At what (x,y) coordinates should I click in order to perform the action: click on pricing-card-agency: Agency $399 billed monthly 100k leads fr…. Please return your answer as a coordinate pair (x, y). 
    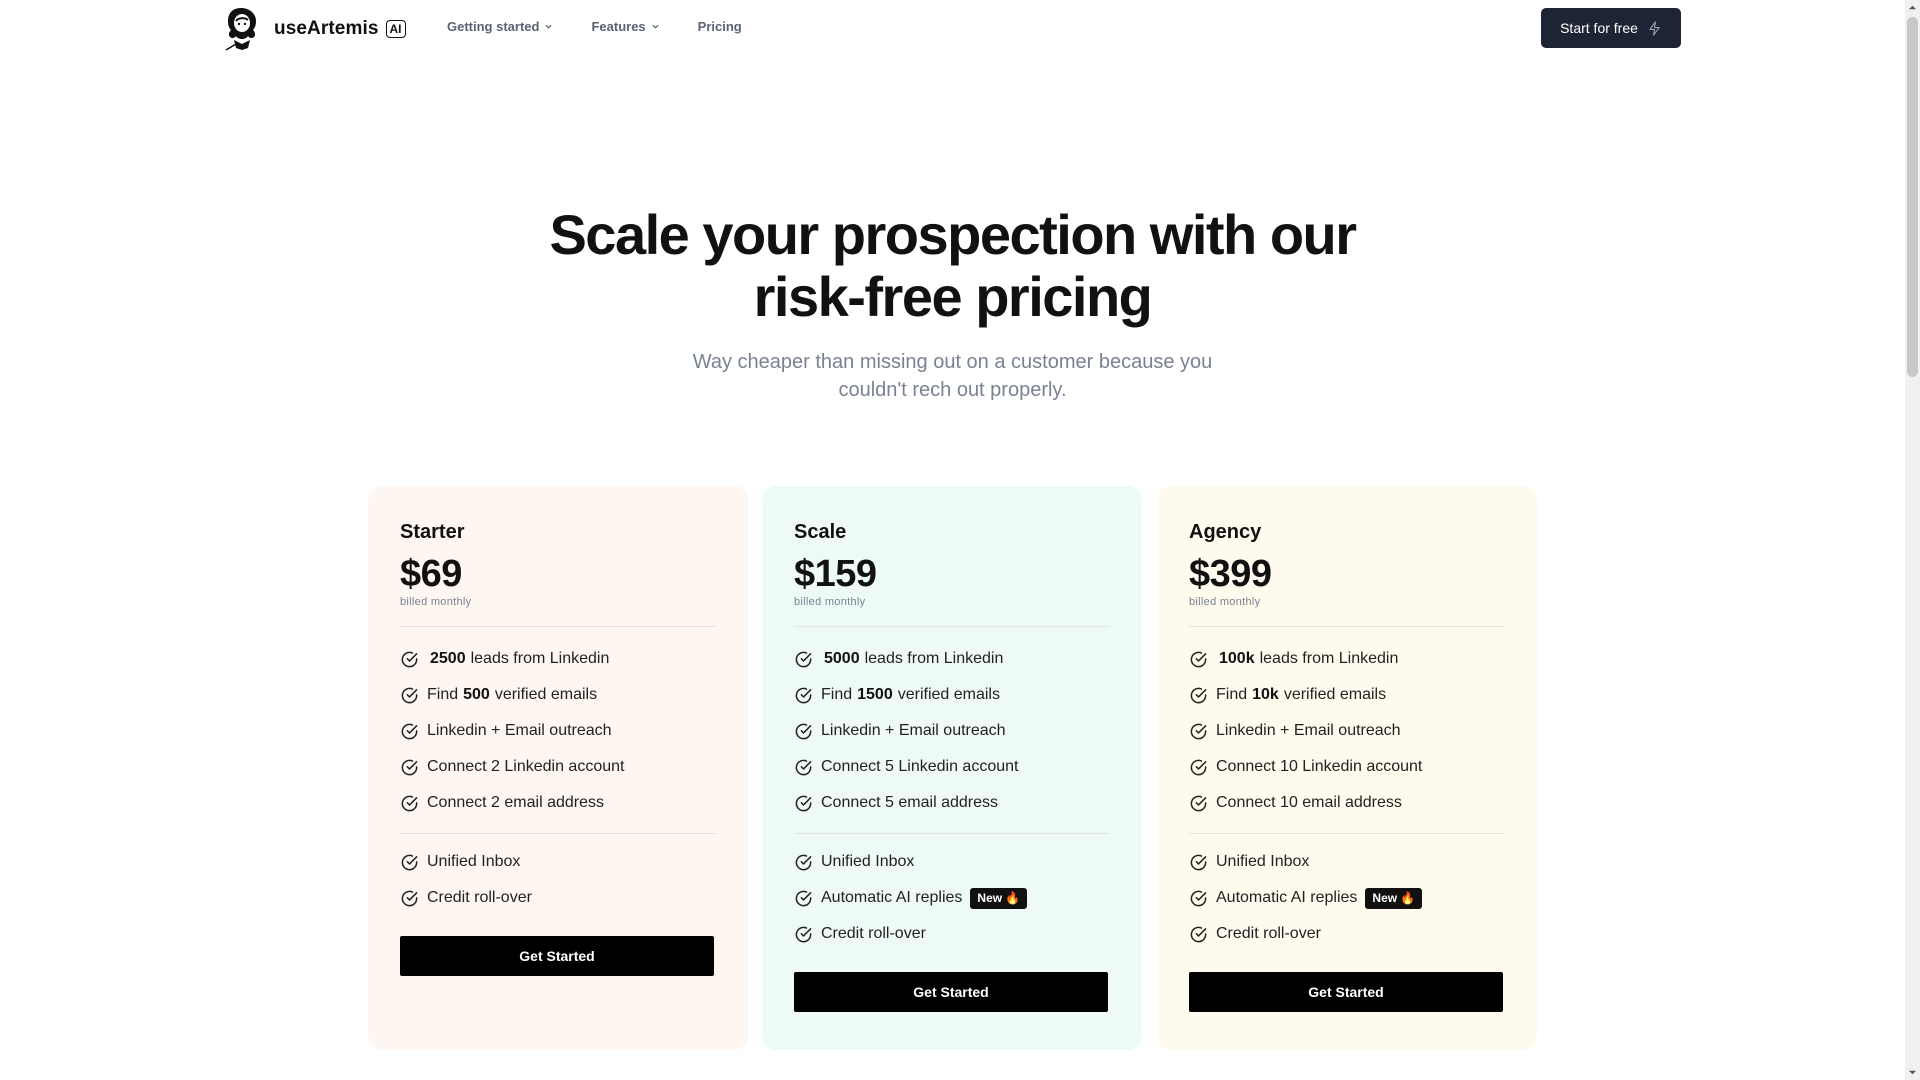
    Looking at the image, I should click on (1347, 768).